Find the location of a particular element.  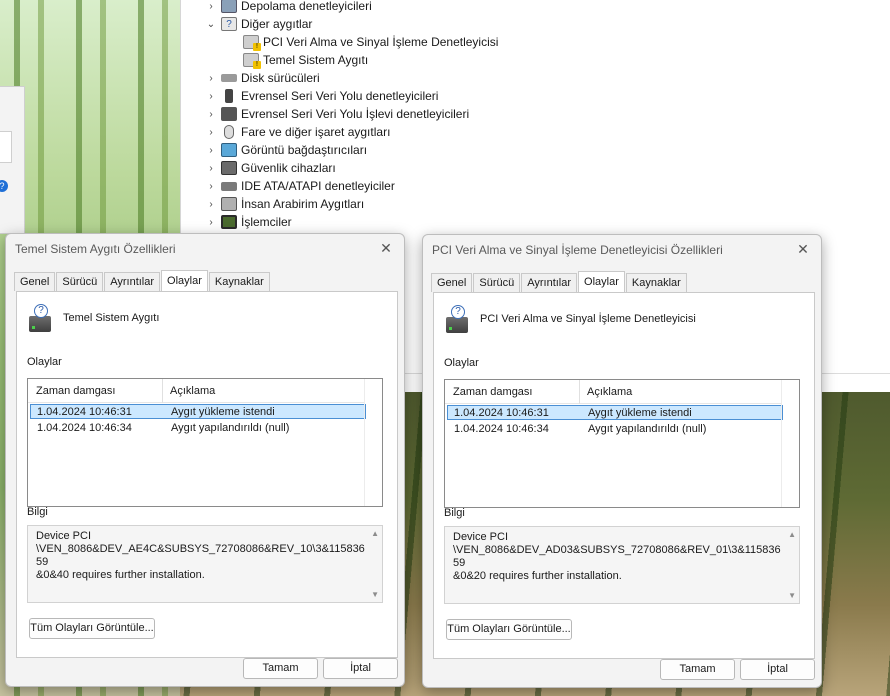

tree-item-label: IDE ATA/ATAPI denetleyiciler is located at coordinates (318, 186).